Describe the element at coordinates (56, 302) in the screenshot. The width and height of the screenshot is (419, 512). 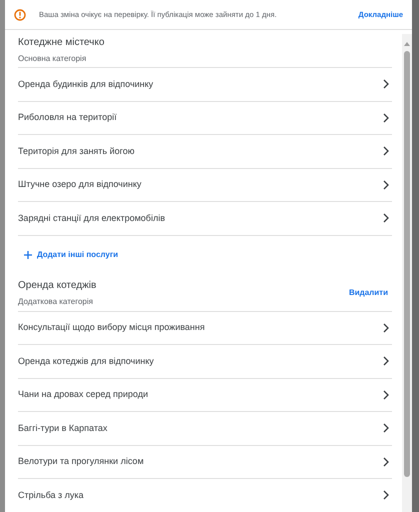
I see `category-subtitle: Додаткова категорія` at that location.